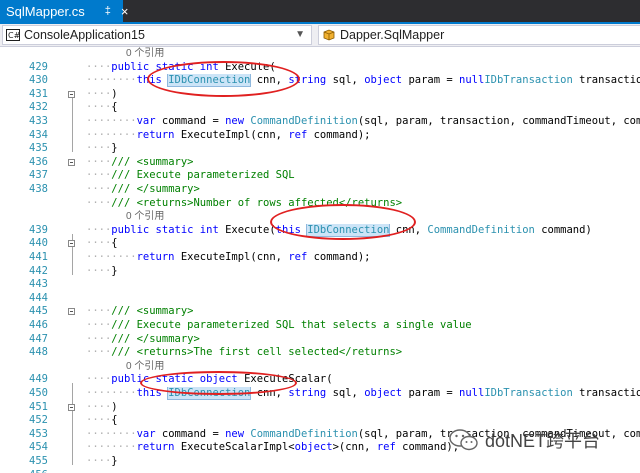 The width and height of the screenshot is (640, 473). I want to click on line-number: 432, so click(38, 107).